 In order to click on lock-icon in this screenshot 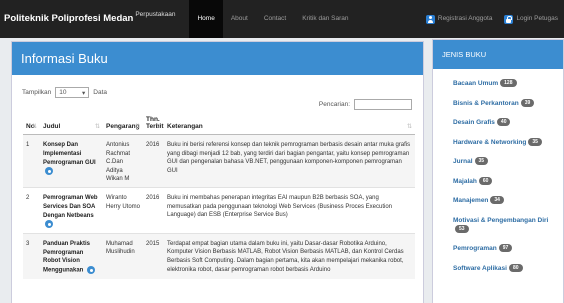, I will do `click(509, 19)`.